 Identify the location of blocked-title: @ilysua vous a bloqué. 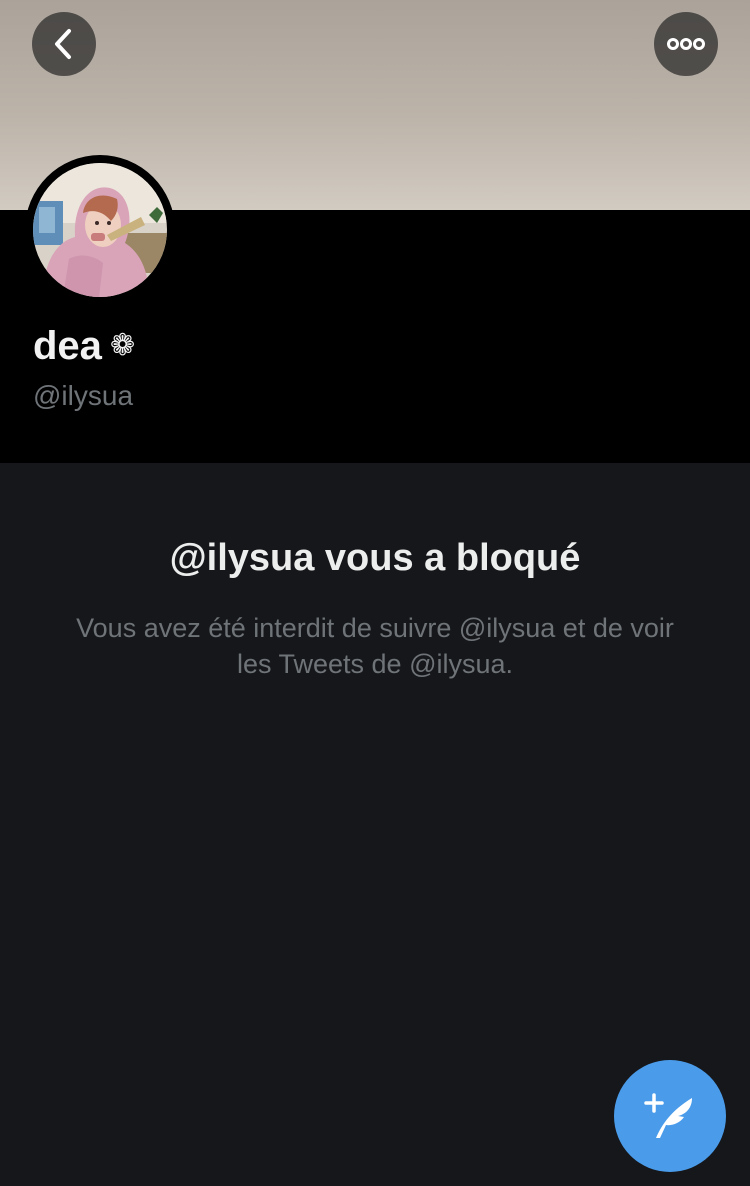
(375, 558).